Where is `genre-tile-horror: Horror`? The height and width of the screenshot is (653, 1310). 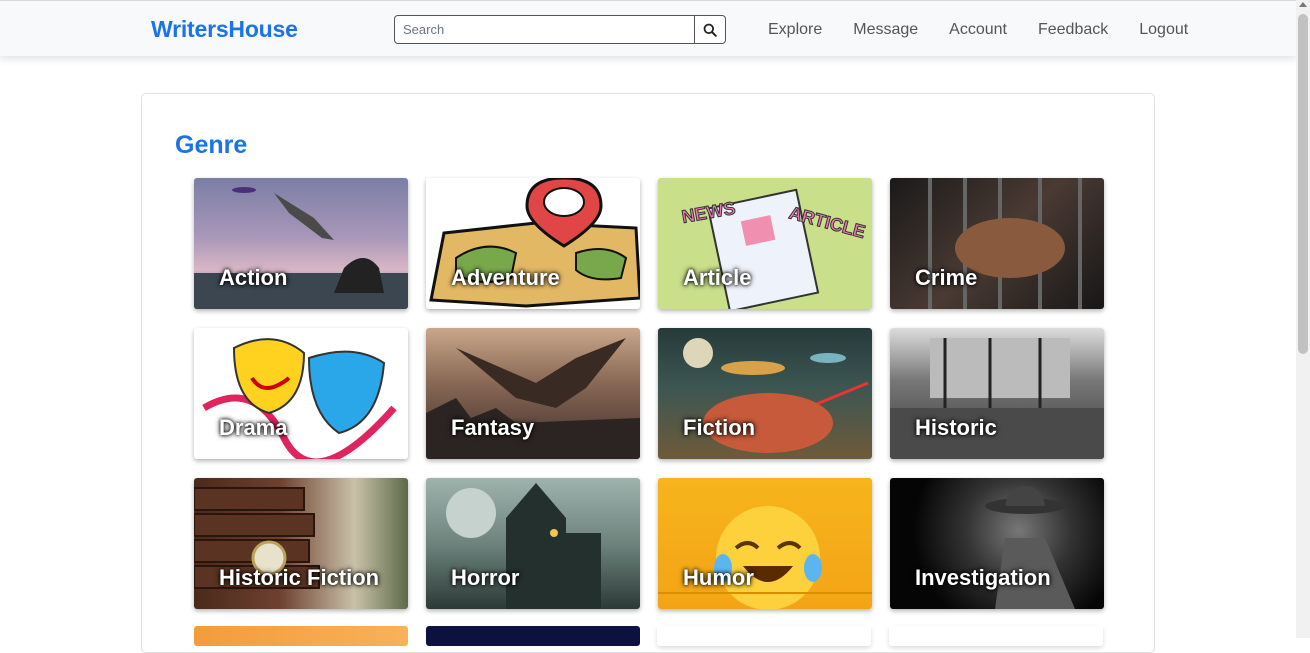
genre-tile-horror: Horror is located at coordinates (533, 543).